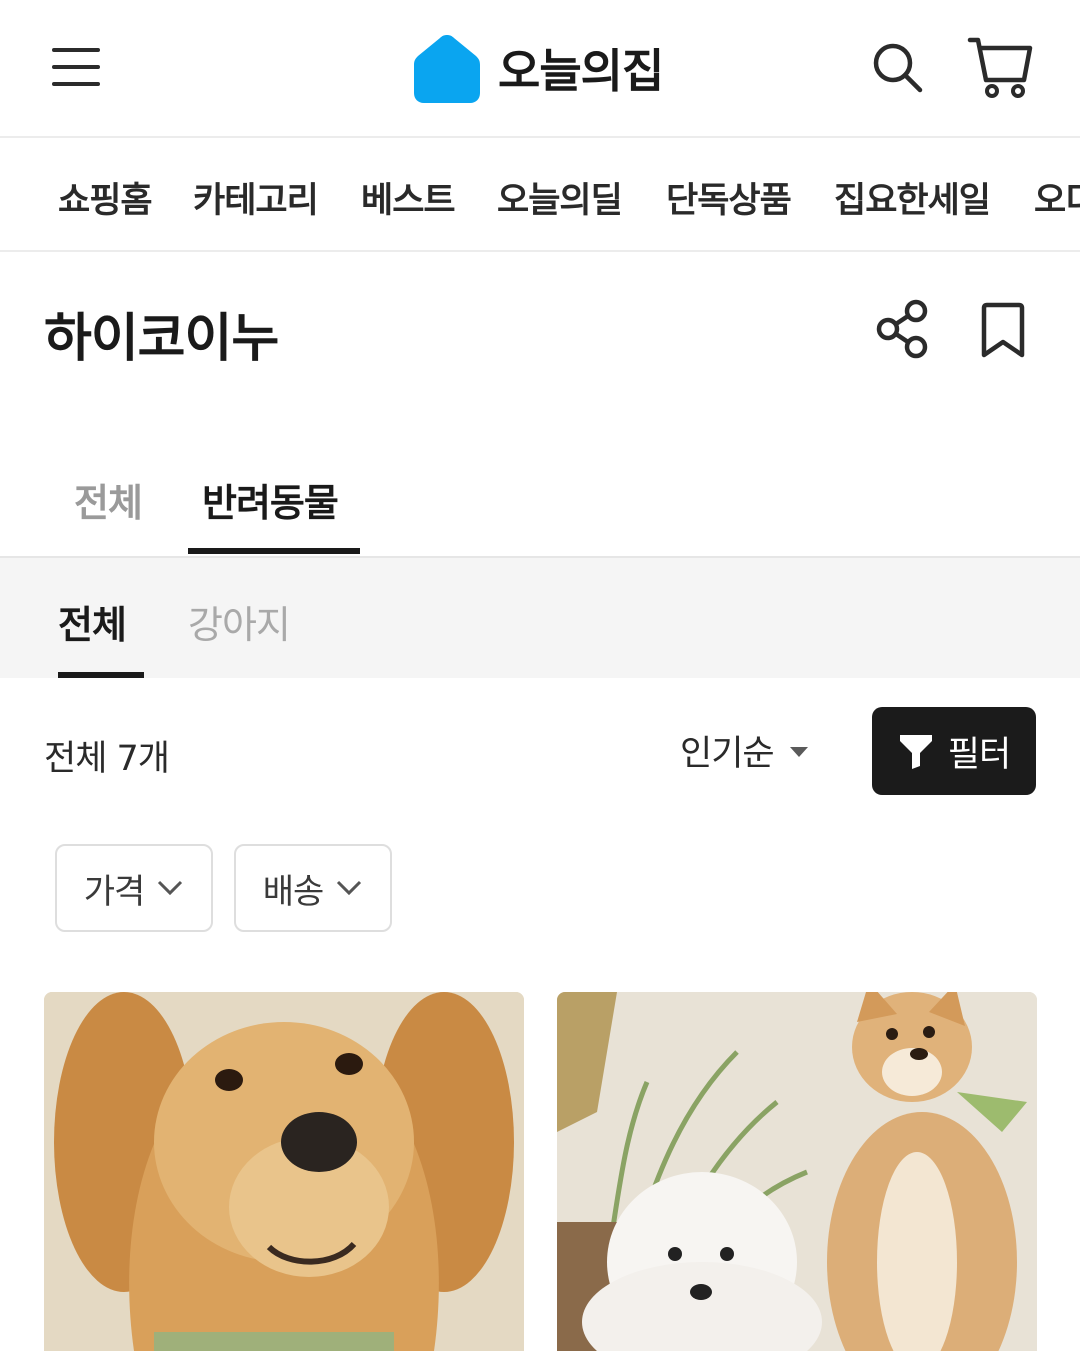 This screenshot has width=1080, height=1351. I want to click on caret-down-icon, so click(798, 752).